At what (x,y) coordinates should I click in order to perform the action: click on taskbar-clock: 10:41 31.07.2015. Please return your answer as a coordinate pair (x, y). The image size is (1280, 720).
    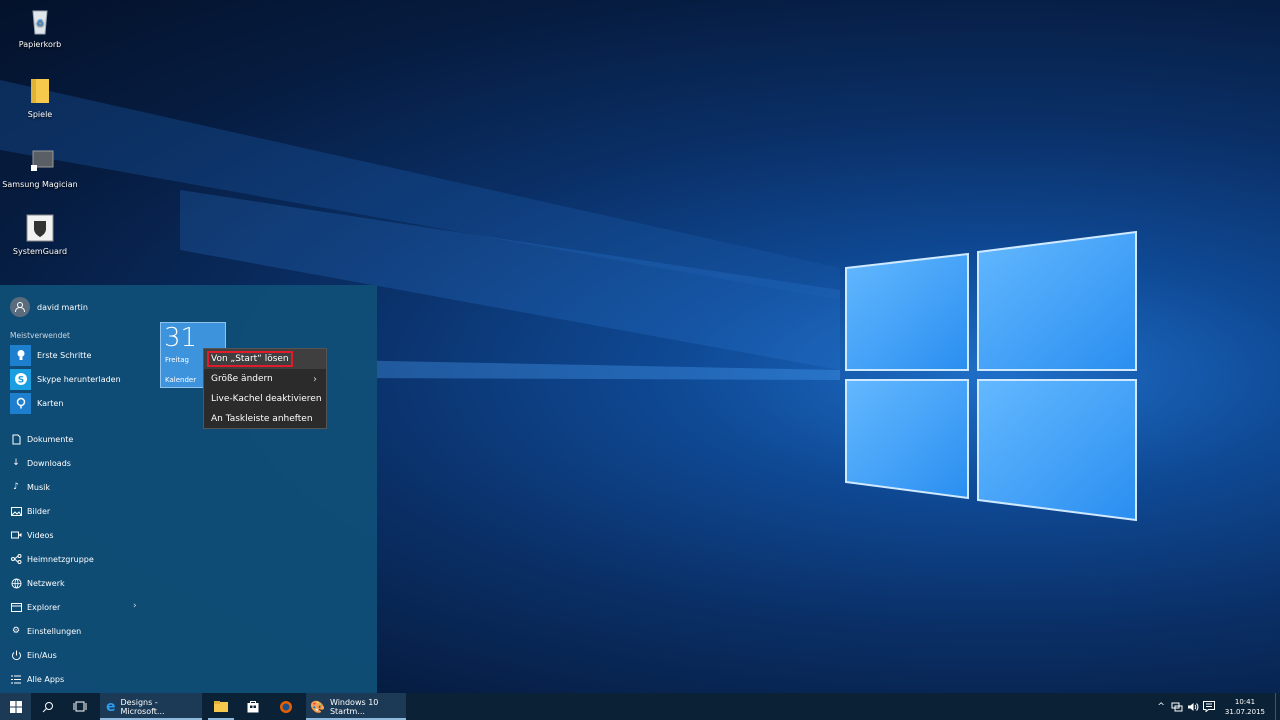
    Looking at the image, I should click on (1245, 707).